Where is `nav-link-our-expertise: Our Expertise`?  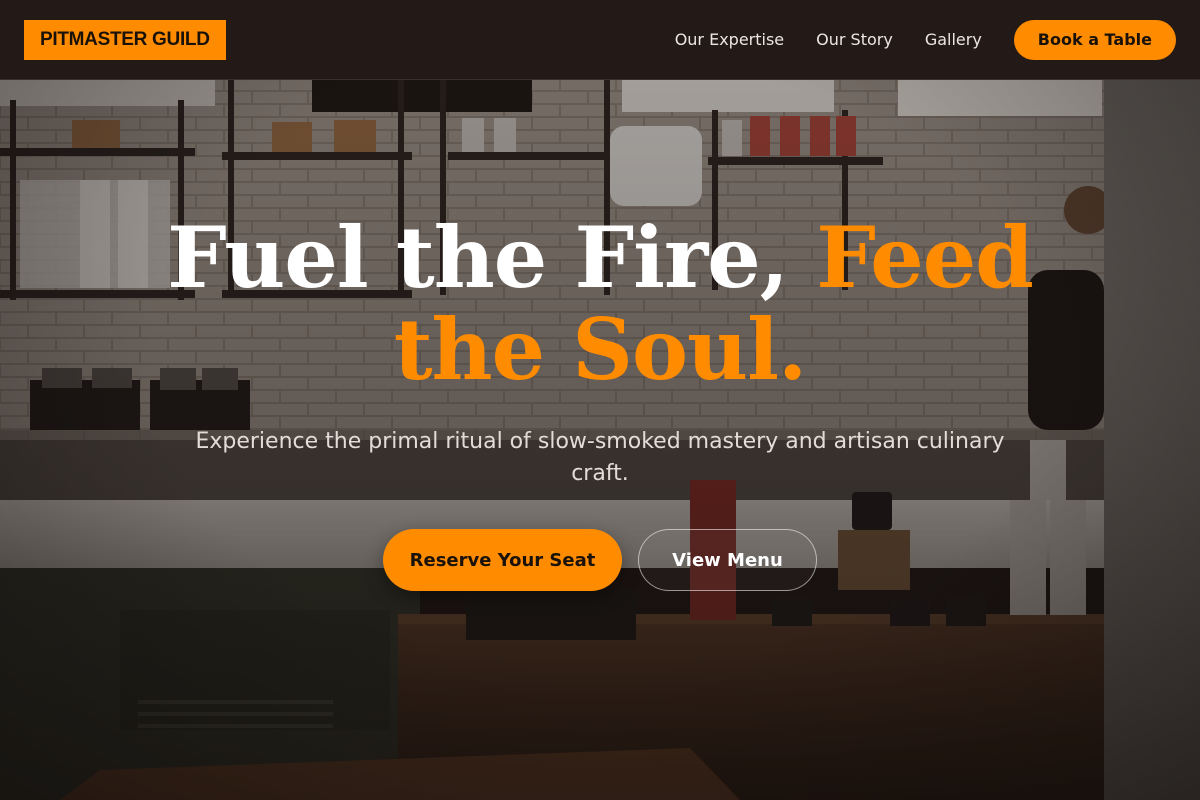 nav-link-our-expertise: Our Expertise is located at coordinates (729, 39).